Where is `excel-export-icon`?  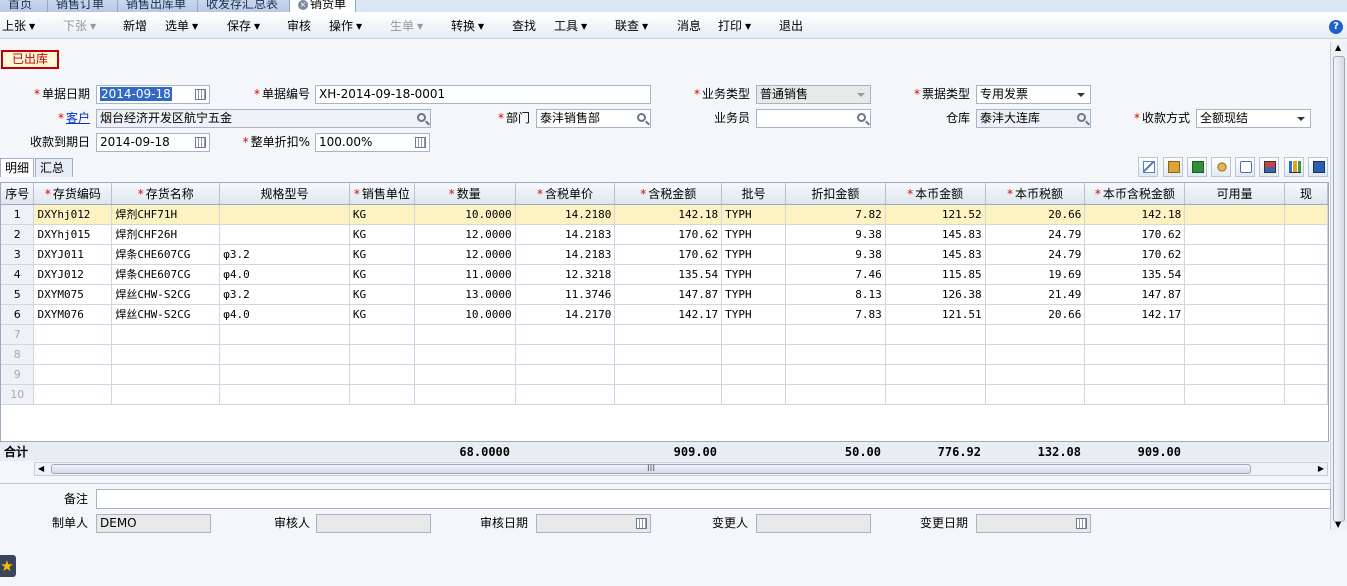 excel-export-icon is located at coordinates (1197, 167).